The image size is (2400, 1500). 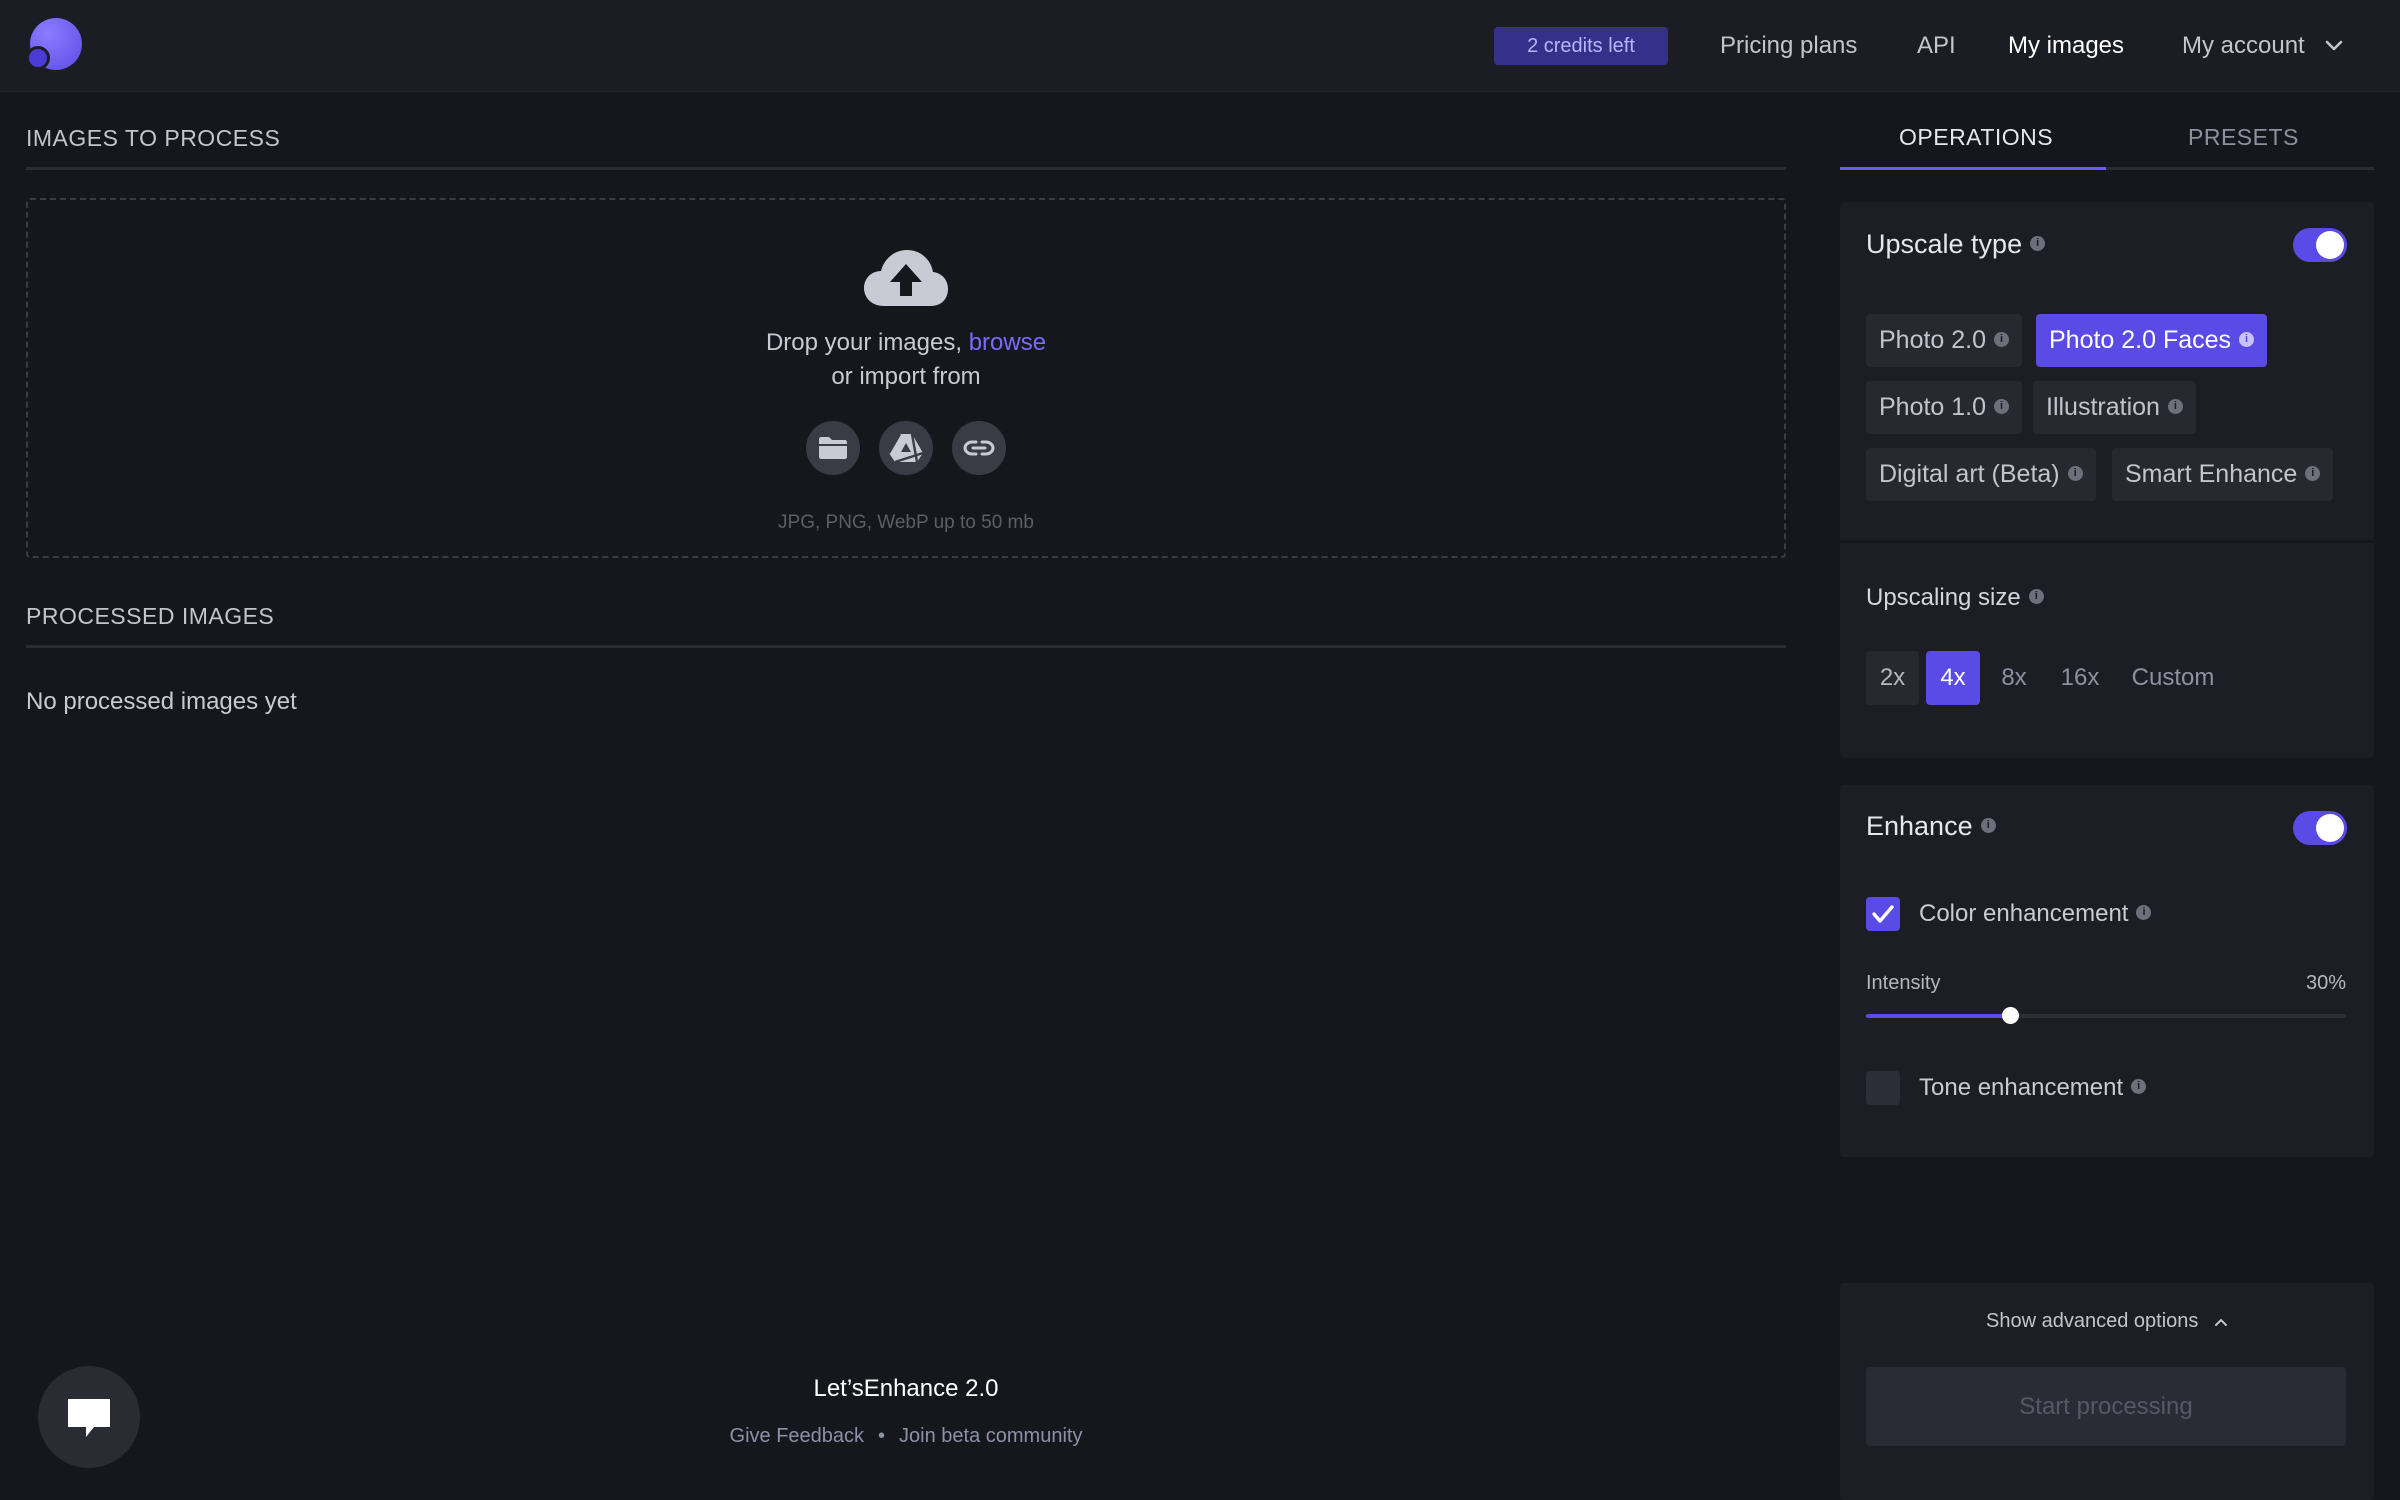 I want to click on processed-images-title: PROCESSED IMAGES, so click(x=150, y=616).